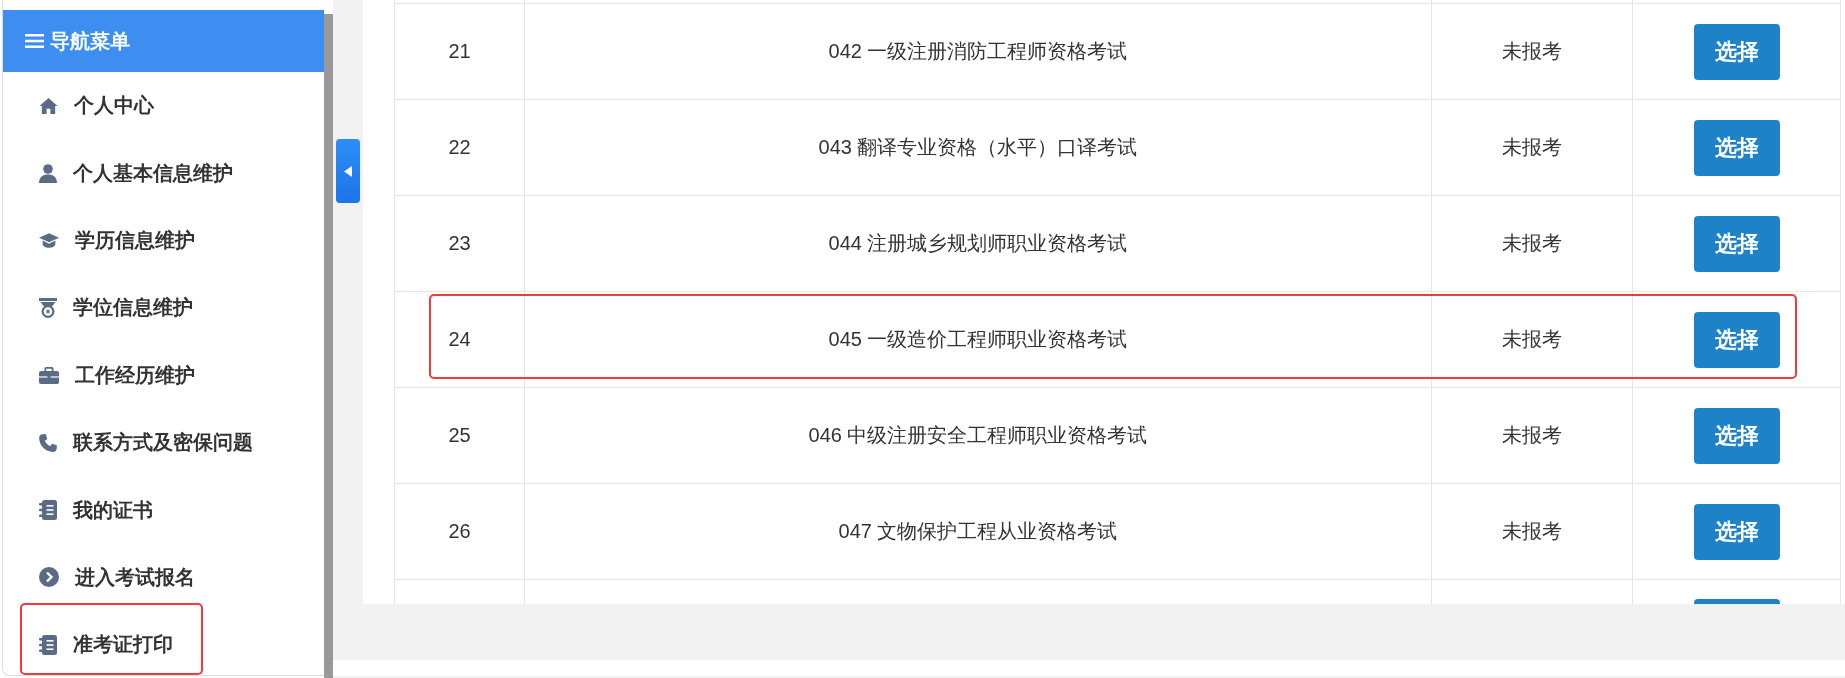  I want to click on menu-item: 我的证书, so click(163, 510).